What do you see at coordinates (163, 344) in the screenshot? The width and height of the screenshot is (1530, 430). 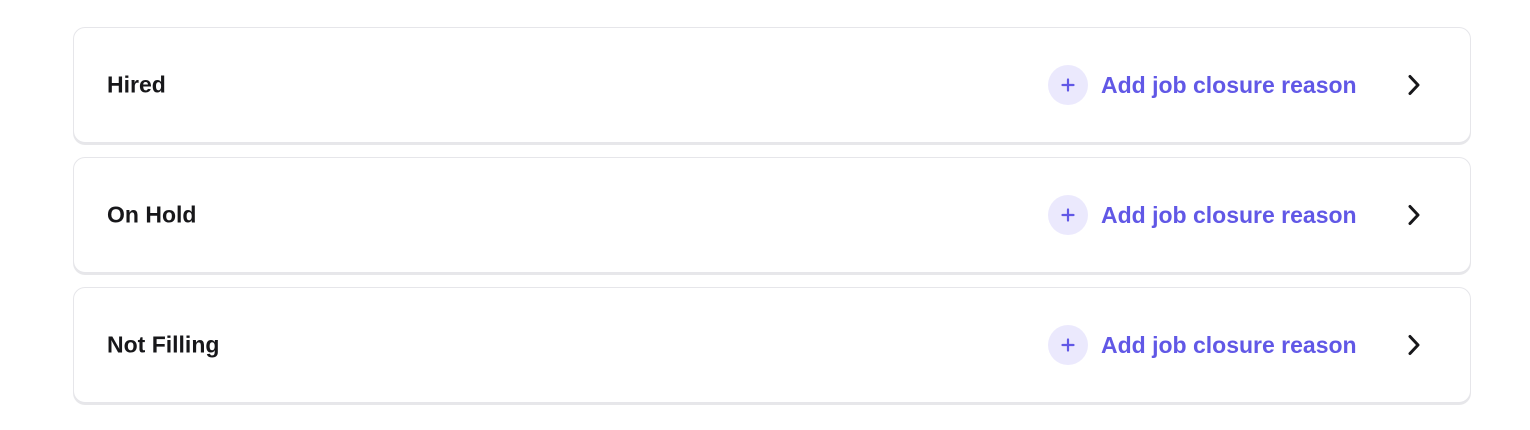 I see `status-title: Not Filling` at bounding box center [163, 344].